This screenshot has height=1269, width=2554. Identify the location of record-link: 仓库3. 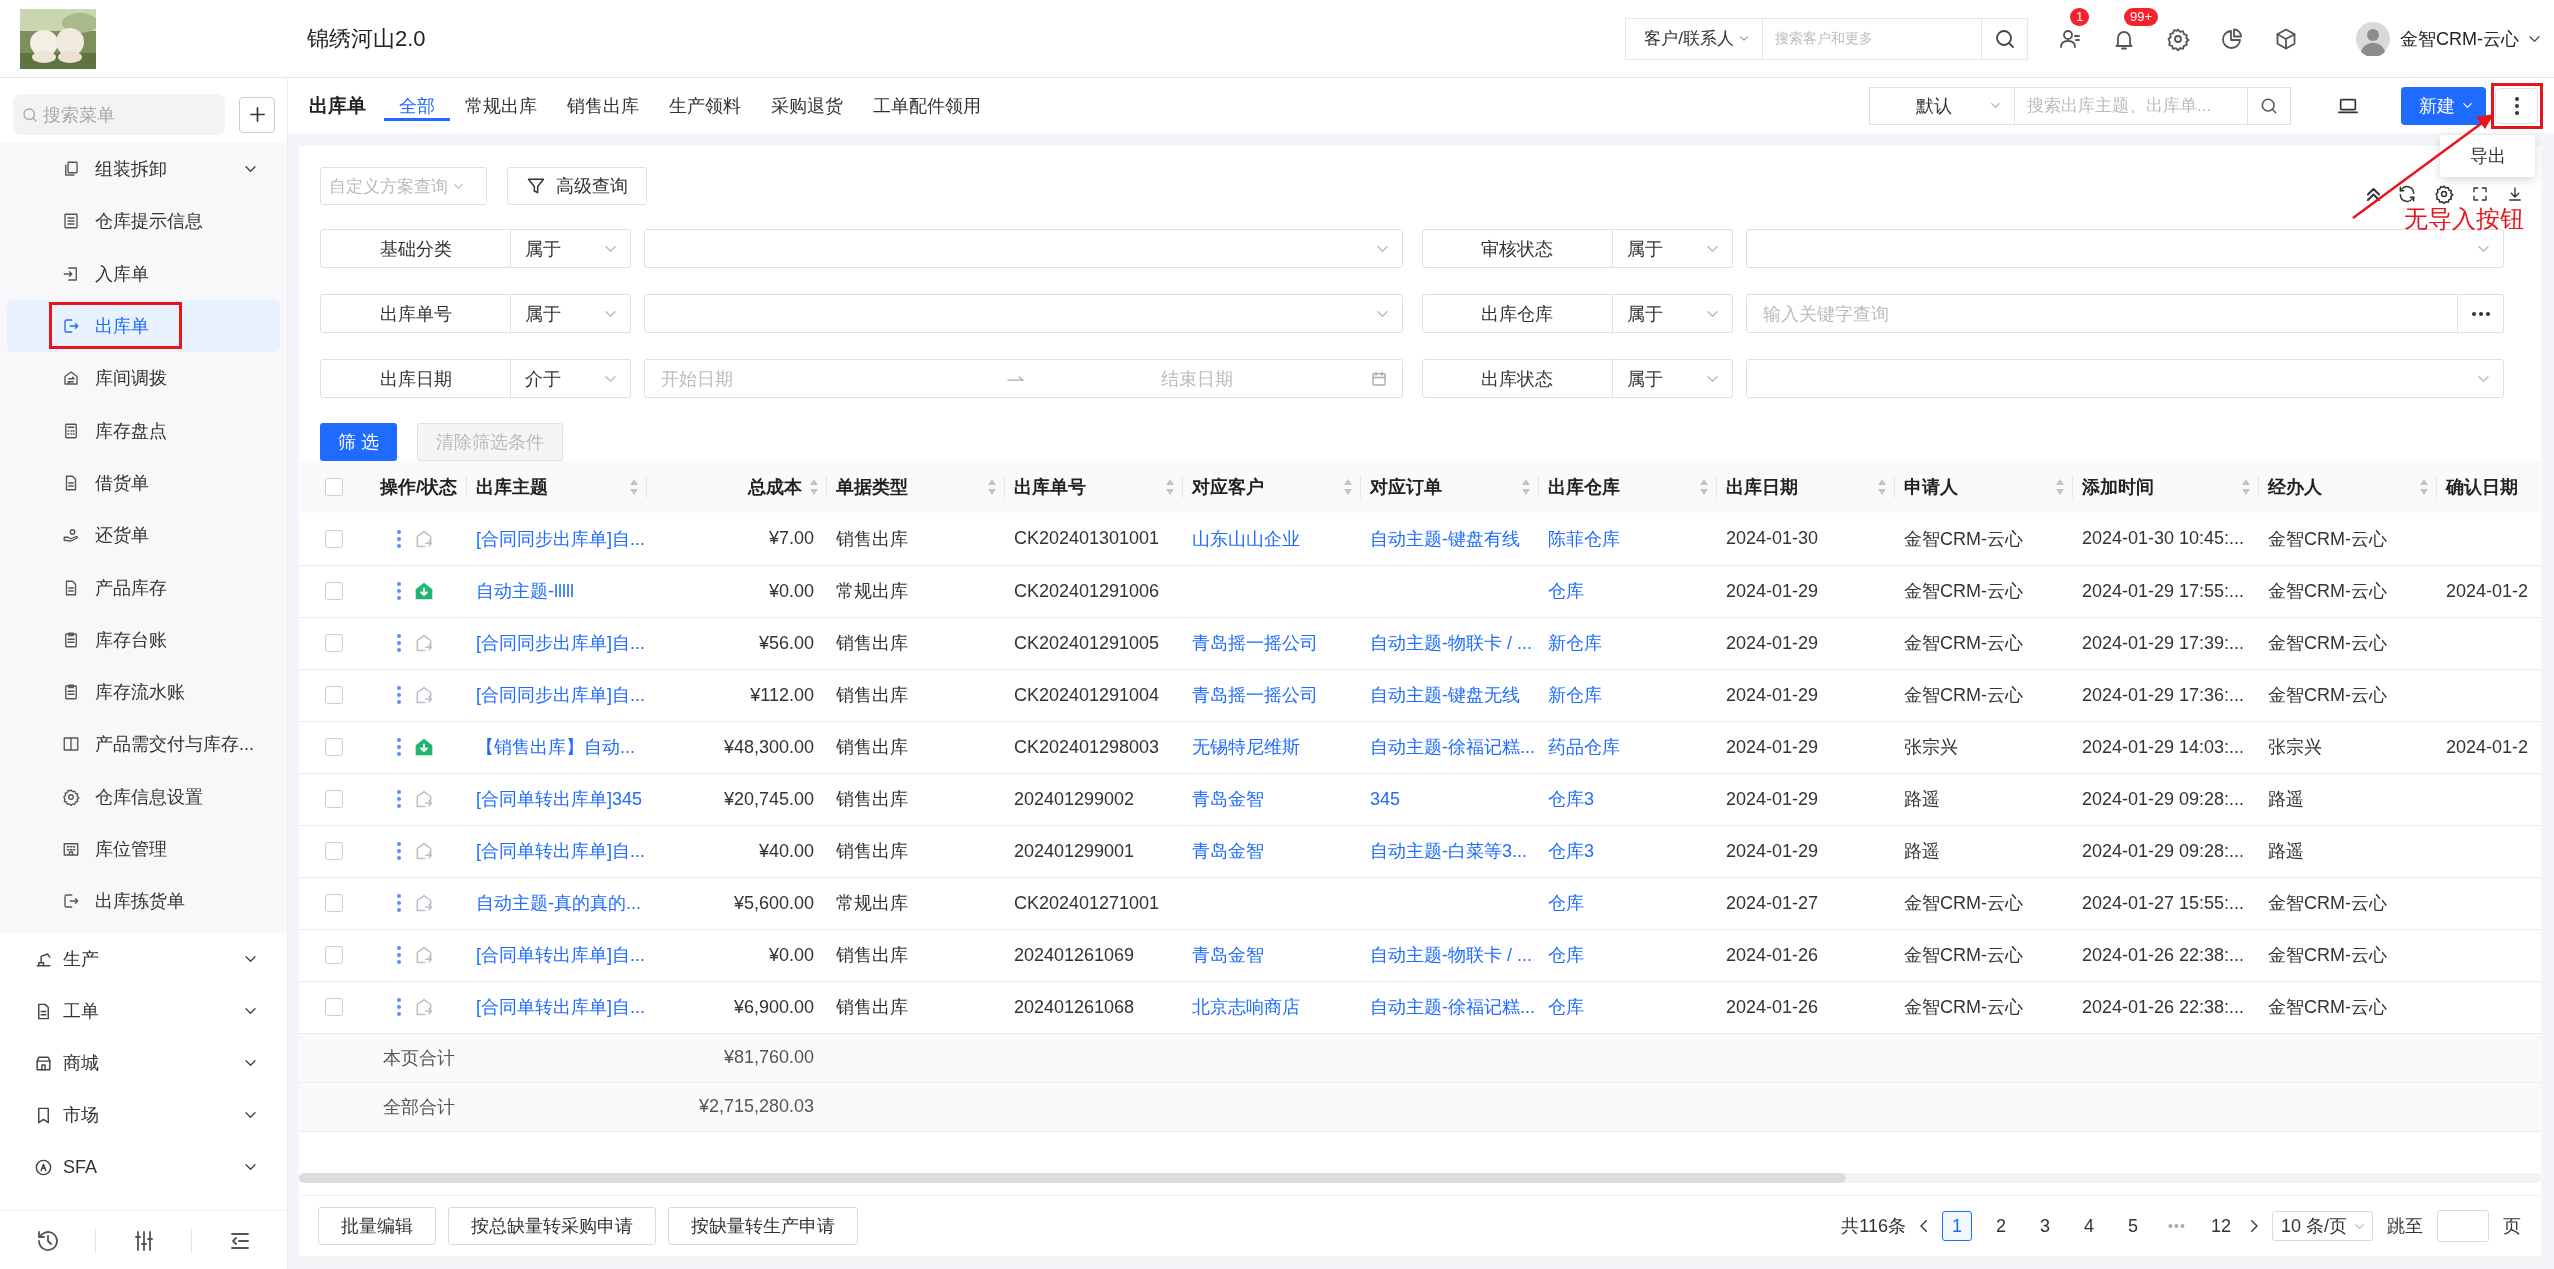
(1571, 799).